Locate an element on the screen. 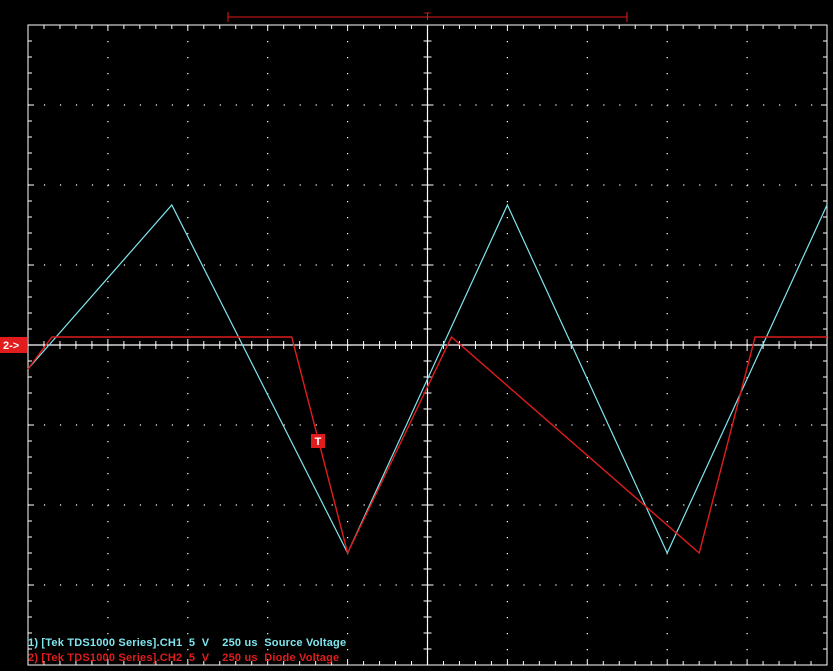  trigger-bracket-label: T is located at coordinates (427, 17).